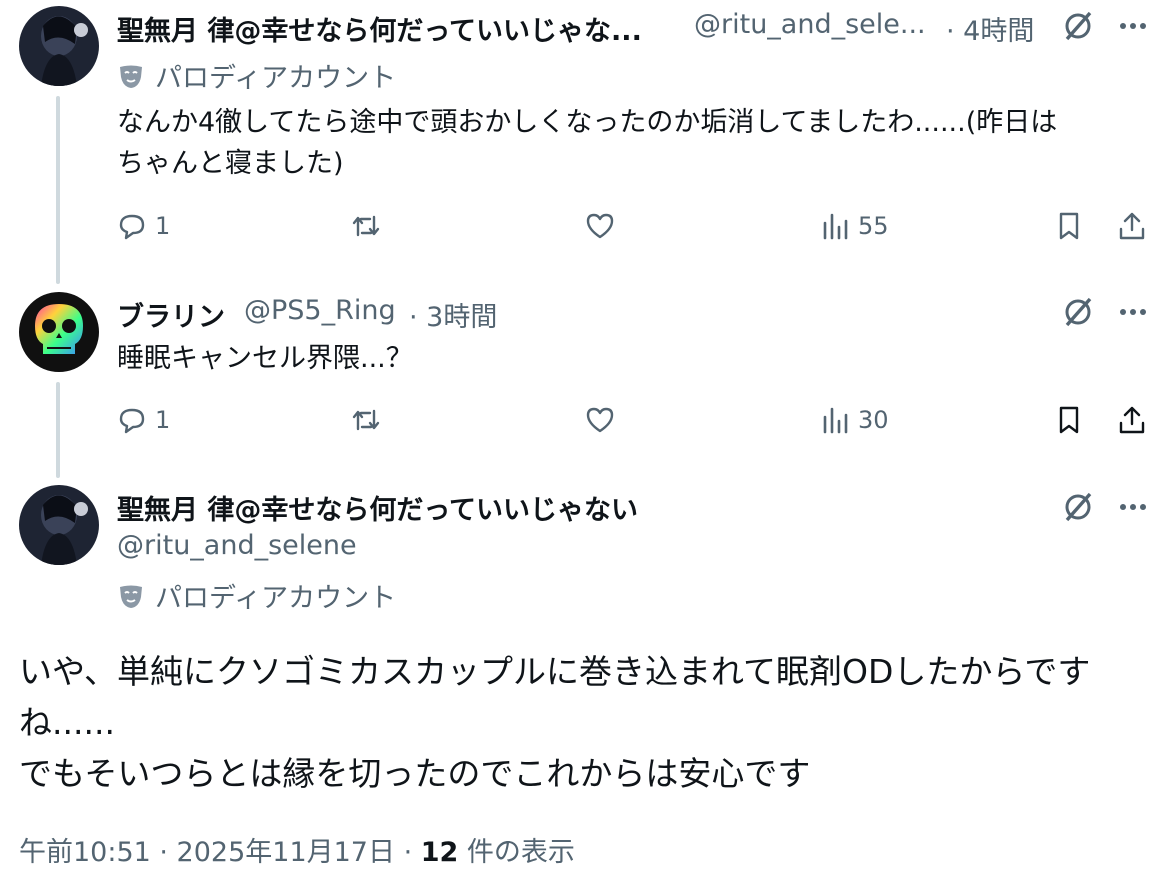 This screenshot has width=1174, height=872. I want to click on tweet-time: · 4時間, so click(990, 28).